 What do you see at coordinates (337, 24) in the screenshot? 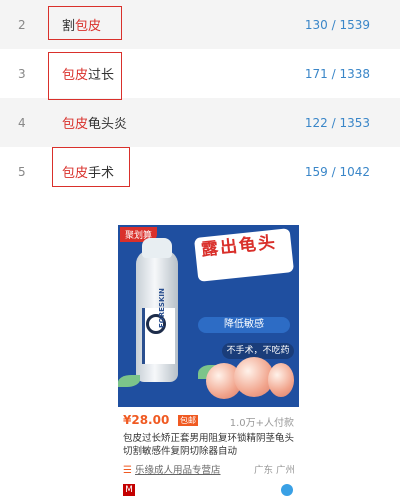
I see `search-count: 130 / 1539` at bounding box center [337, 24].